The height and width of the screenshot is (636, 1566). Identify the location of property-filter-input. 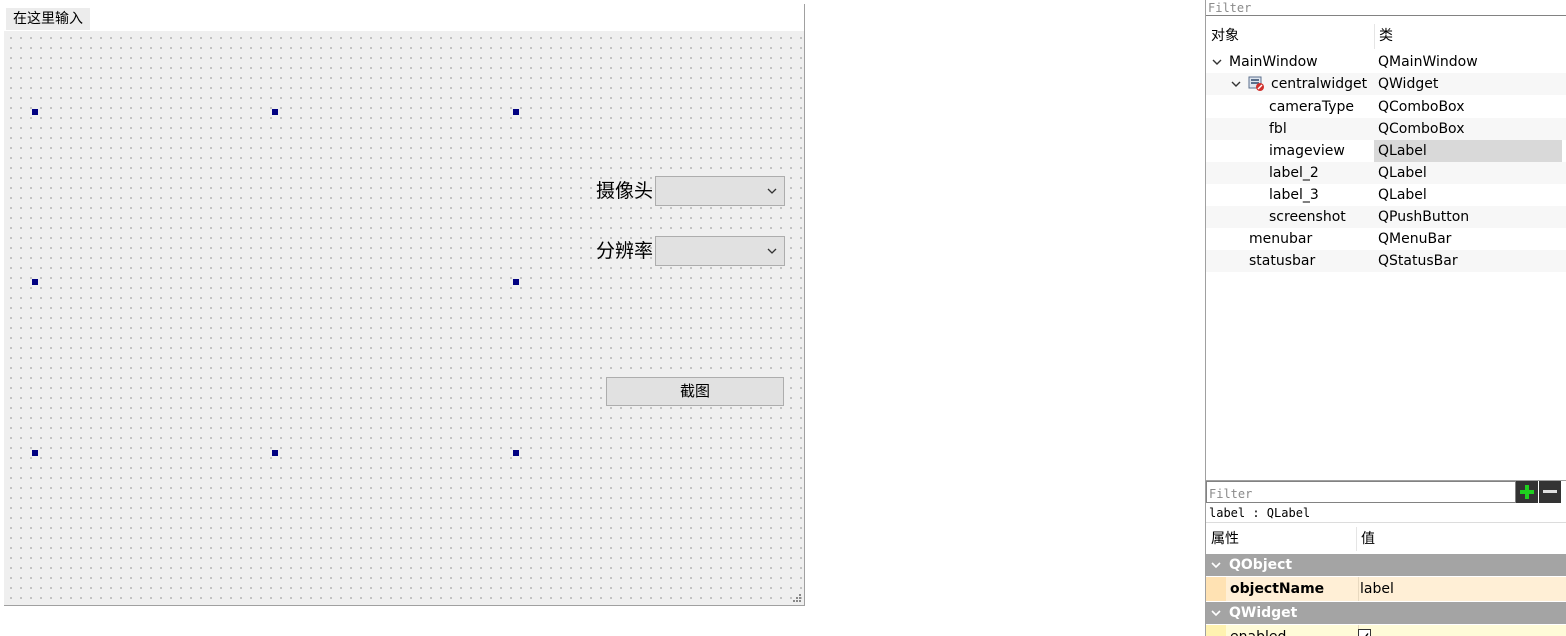
(1361, 492).